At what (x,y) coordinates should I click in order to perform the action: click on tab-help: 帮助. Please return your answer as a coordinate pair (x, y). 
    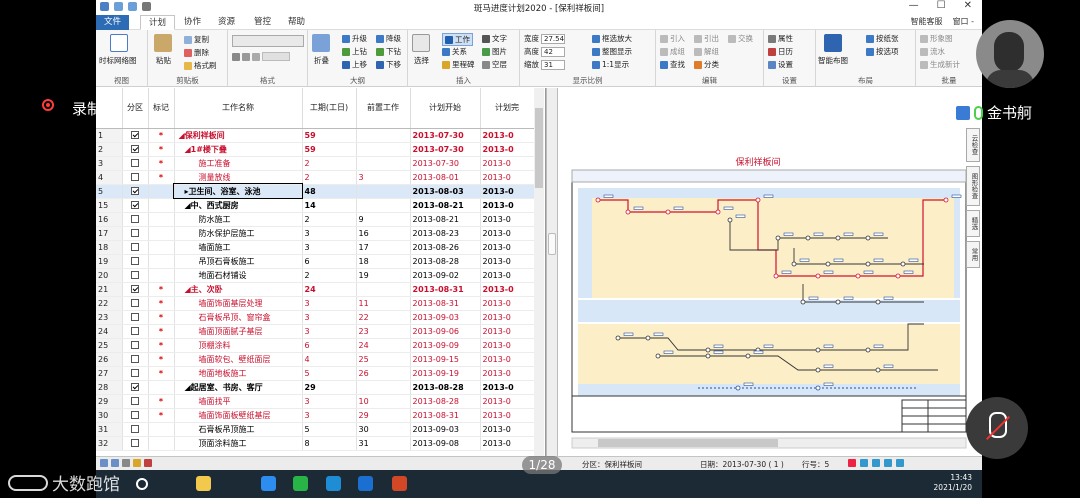
    Looking at the image, I should click on (296, 22).